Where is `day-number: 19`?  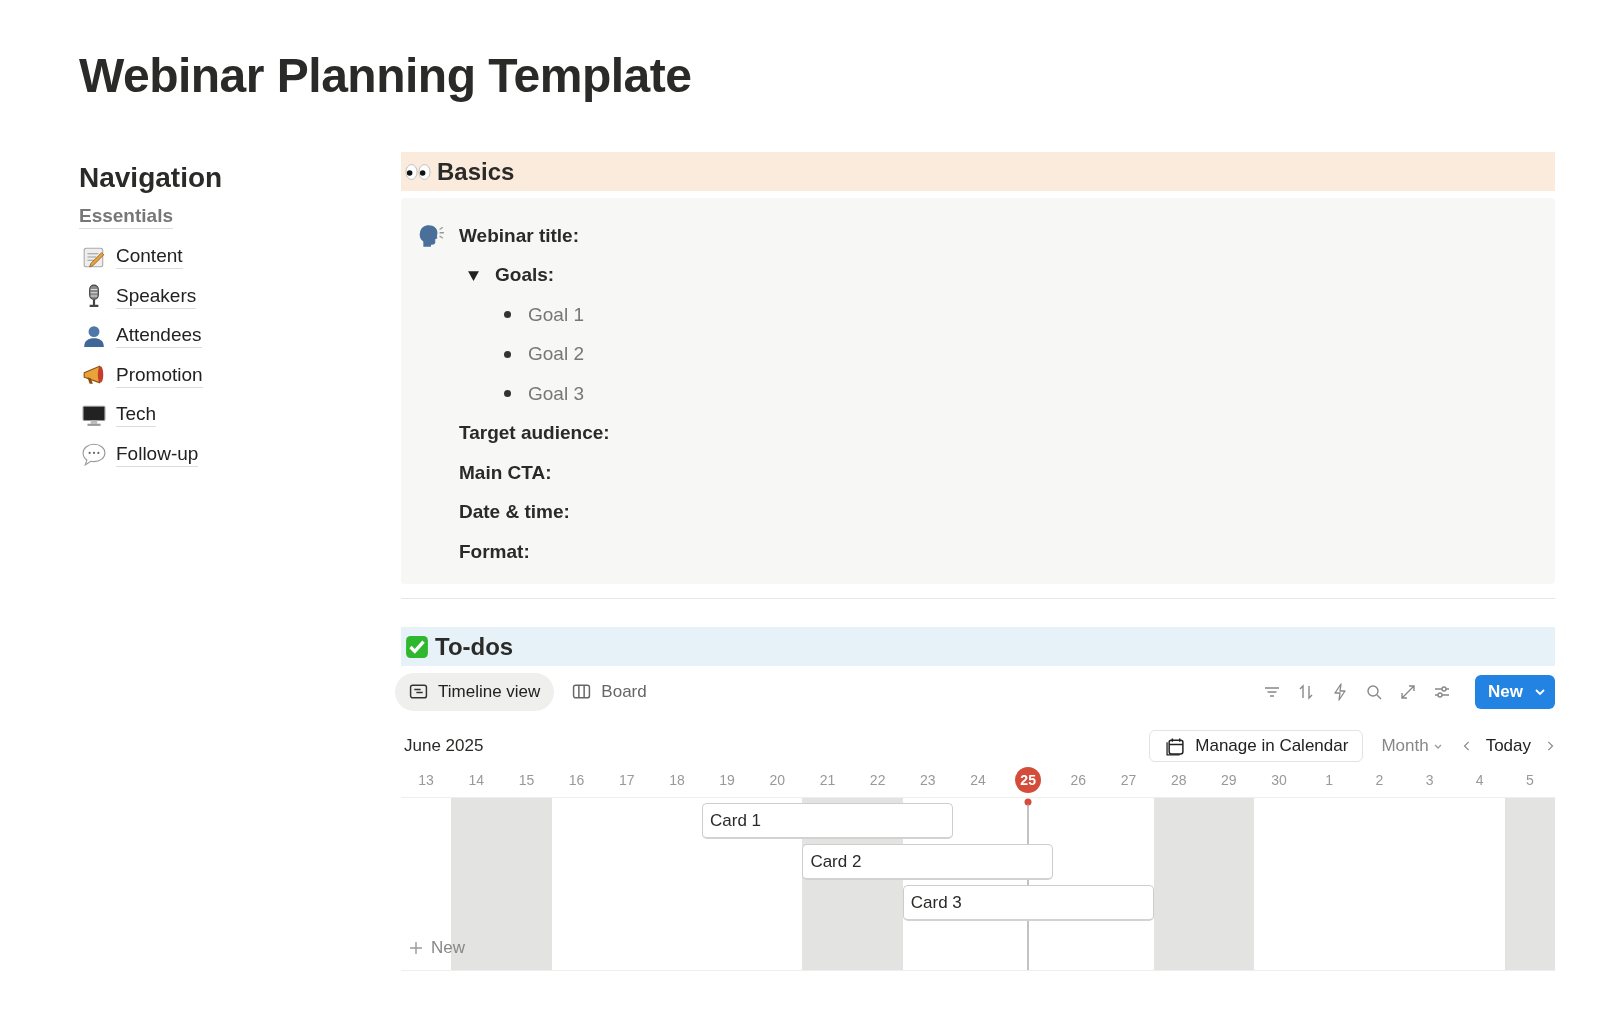 day-number: 19 is located at coordinates (727, 780).